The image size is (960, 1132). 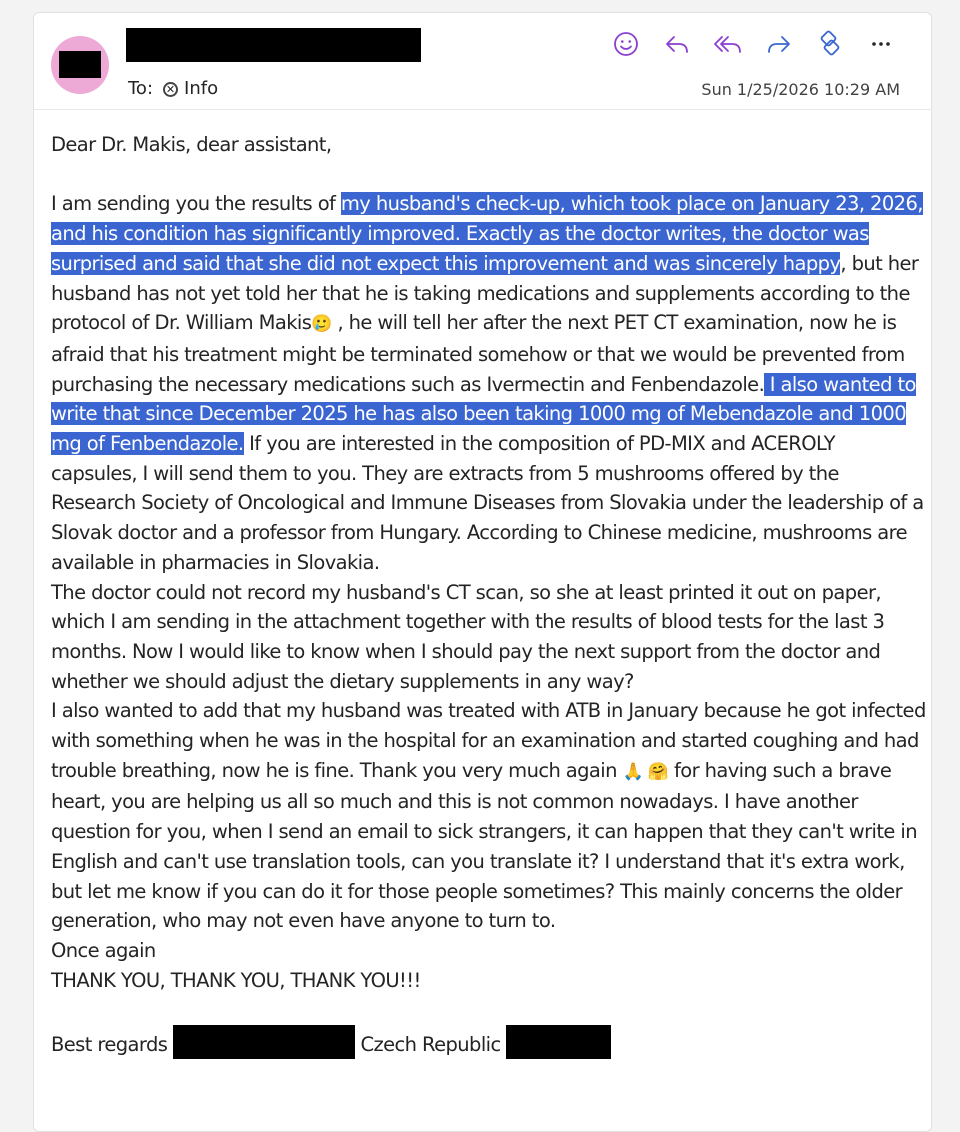 What do you see at coordinates (645, 771) in the screenshot?
I see `pray-hug-emoji: 🙏 🤗` at bounding box center [645, 771].